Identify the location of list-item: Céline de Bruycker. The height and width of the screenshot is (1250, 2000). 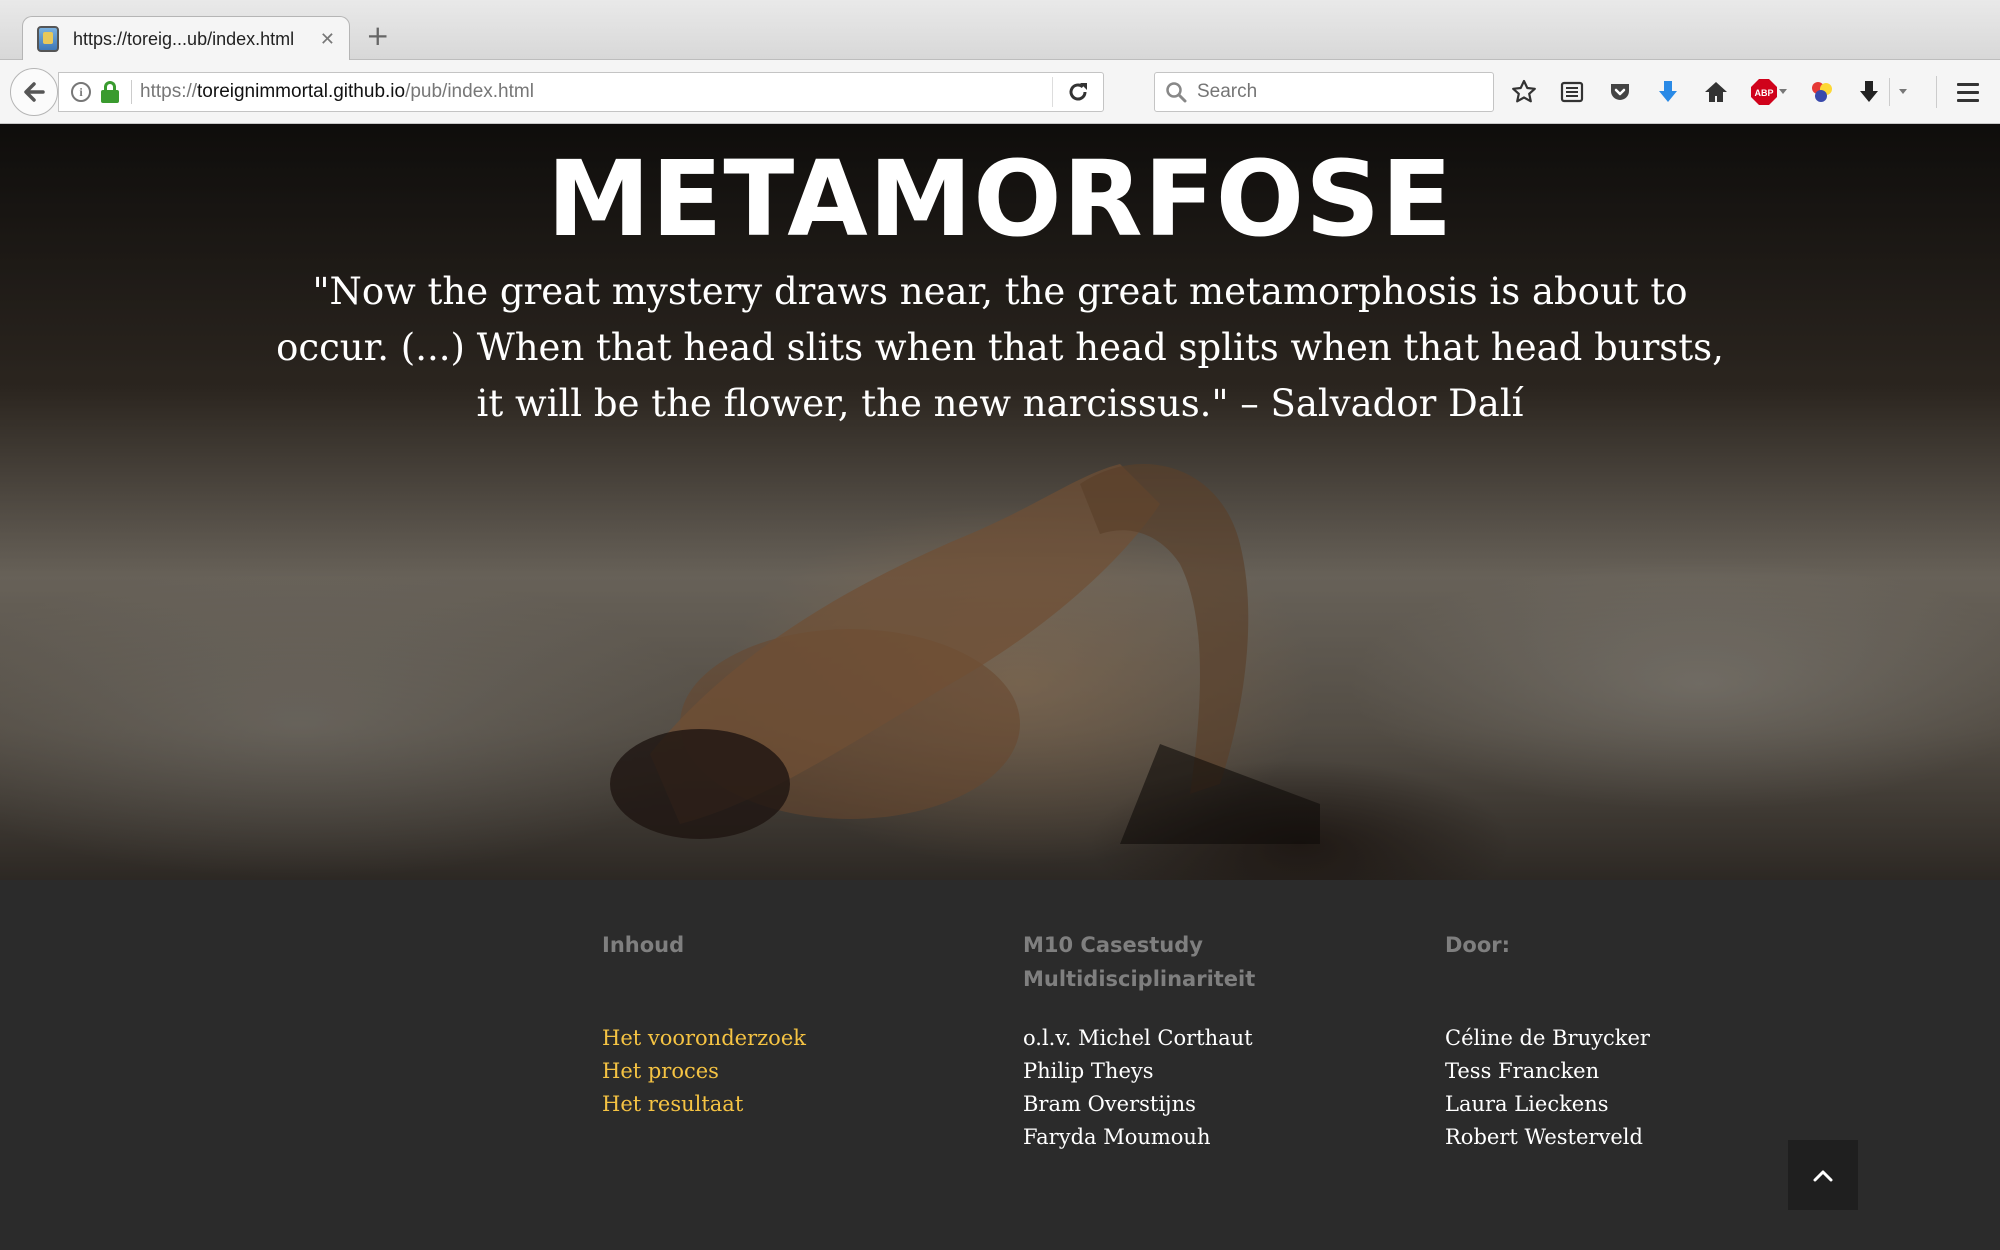
(1547, 1038).